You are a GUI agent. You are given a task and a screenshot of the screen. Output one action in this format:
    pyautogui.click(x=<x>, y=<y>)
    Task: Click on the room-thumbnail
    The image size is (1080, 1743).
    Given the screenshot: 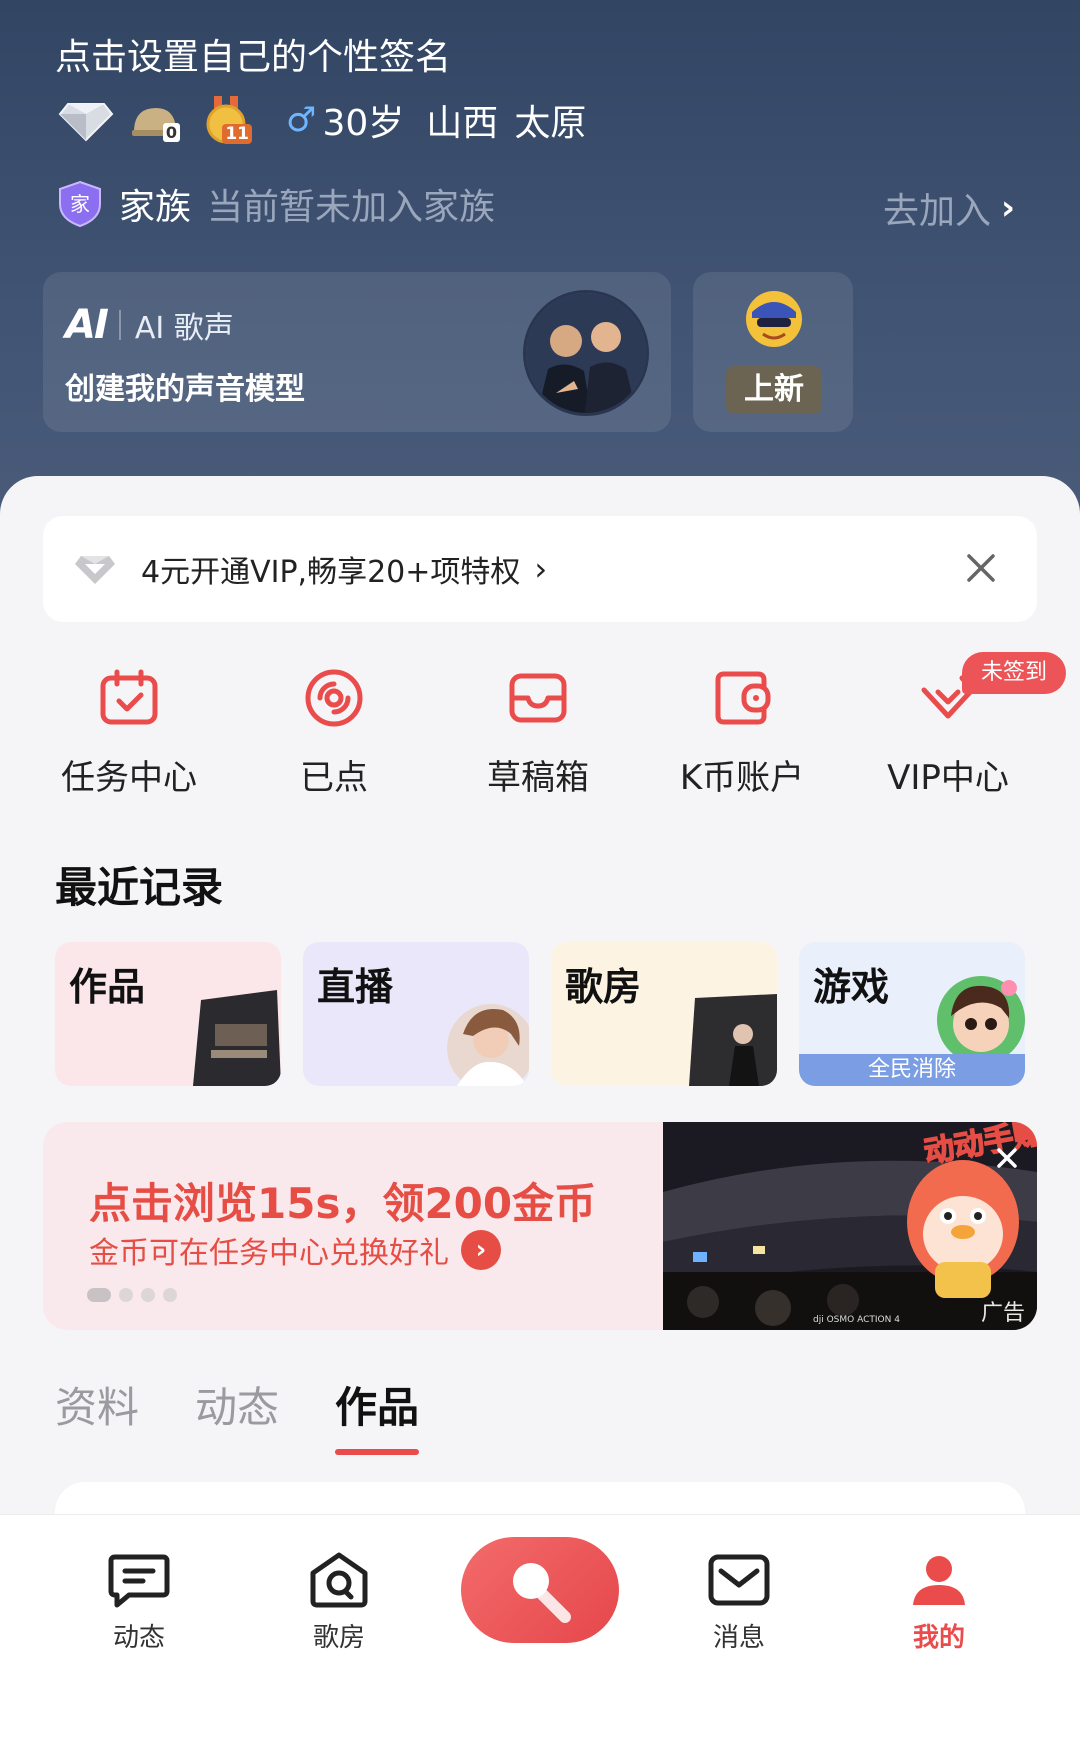 What is the action you would take?
    pyautogui.click(x=733, y=1040)
    